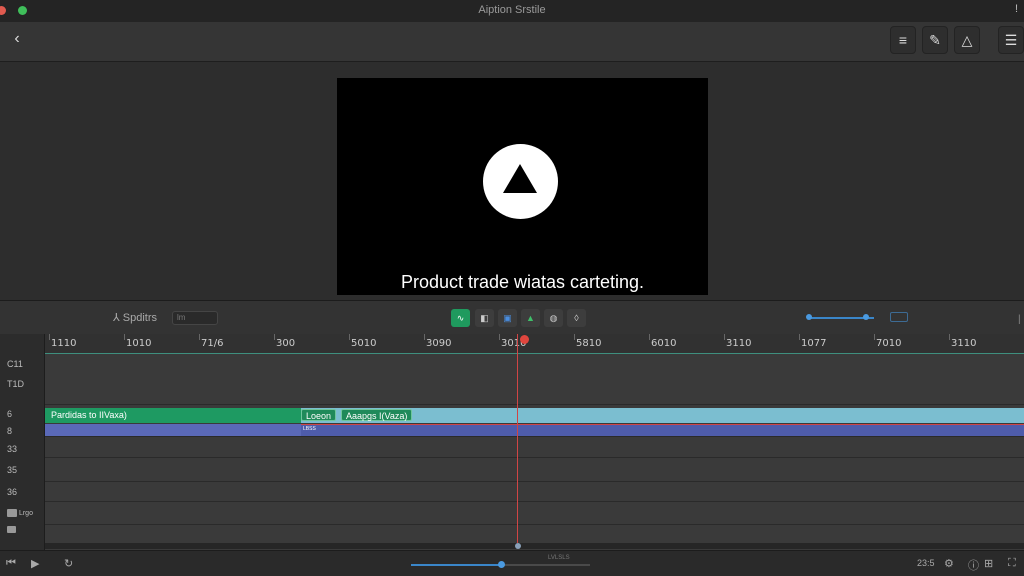  I want to click on track-header-7: 36, so click(12, 492).